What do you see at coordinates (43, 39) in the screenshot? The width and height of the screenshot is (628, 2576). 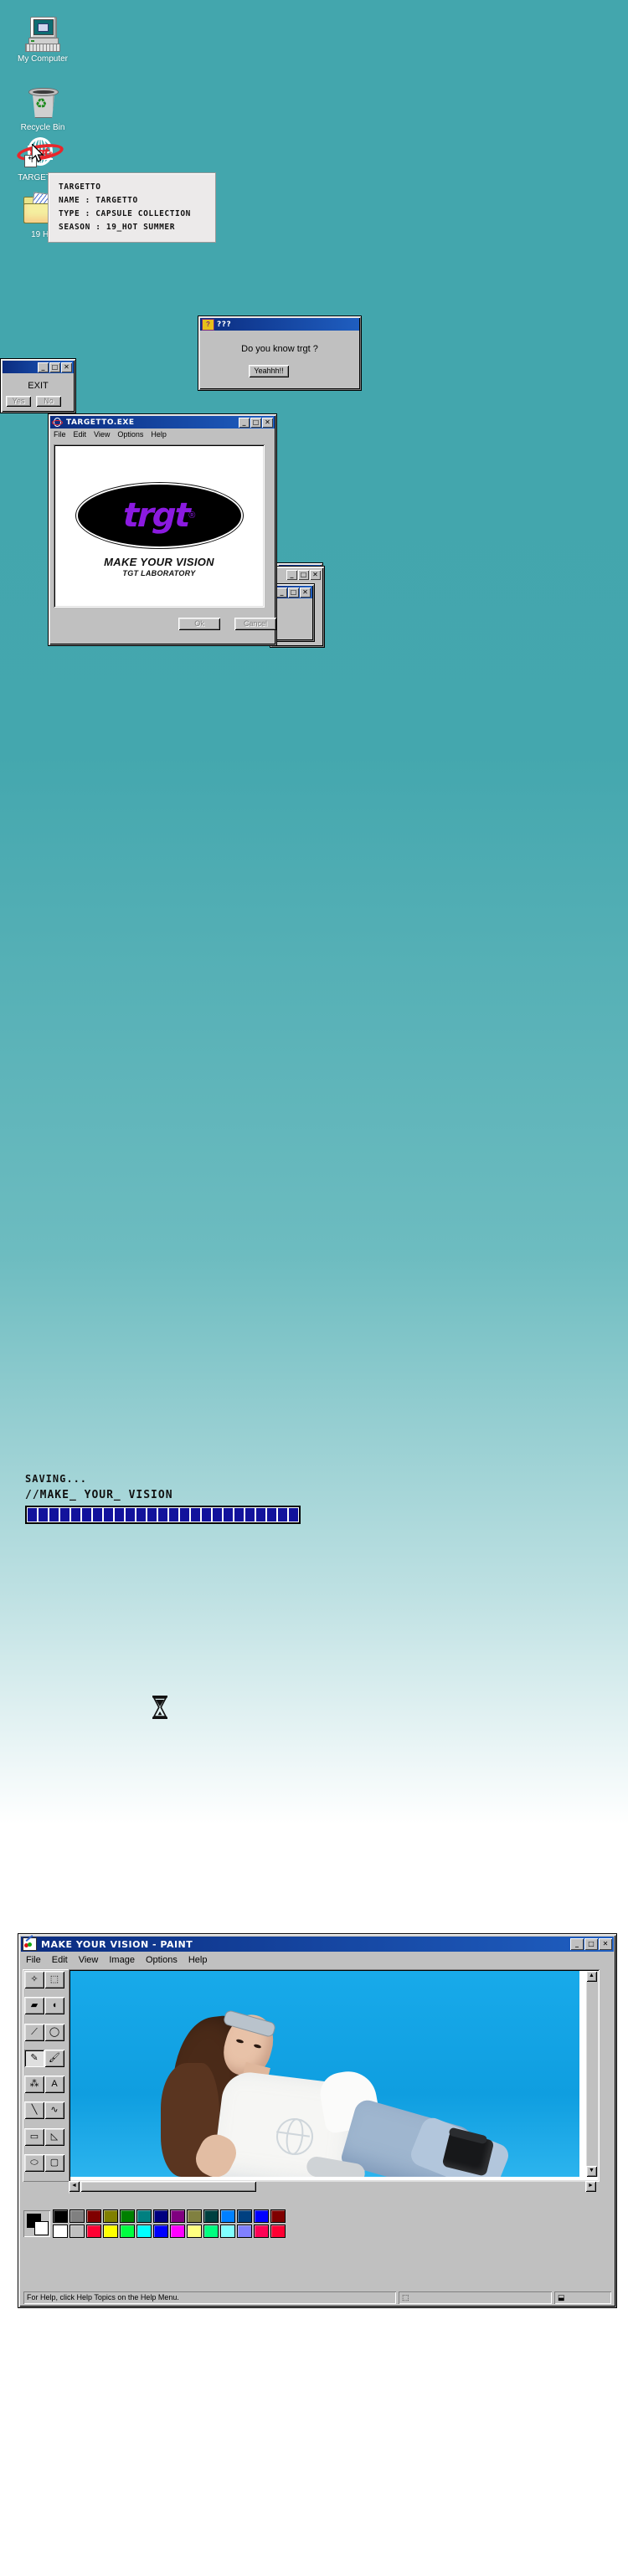 I see `desktop-icon-my-computer: My Computer` at bounding box center [43, 39].